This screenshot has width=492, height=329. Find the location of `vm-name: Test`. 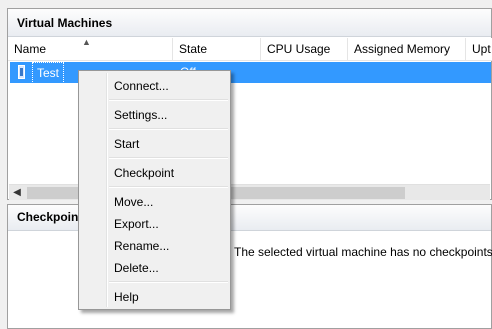

vm-name: Test is located at coordinates (48, 73).